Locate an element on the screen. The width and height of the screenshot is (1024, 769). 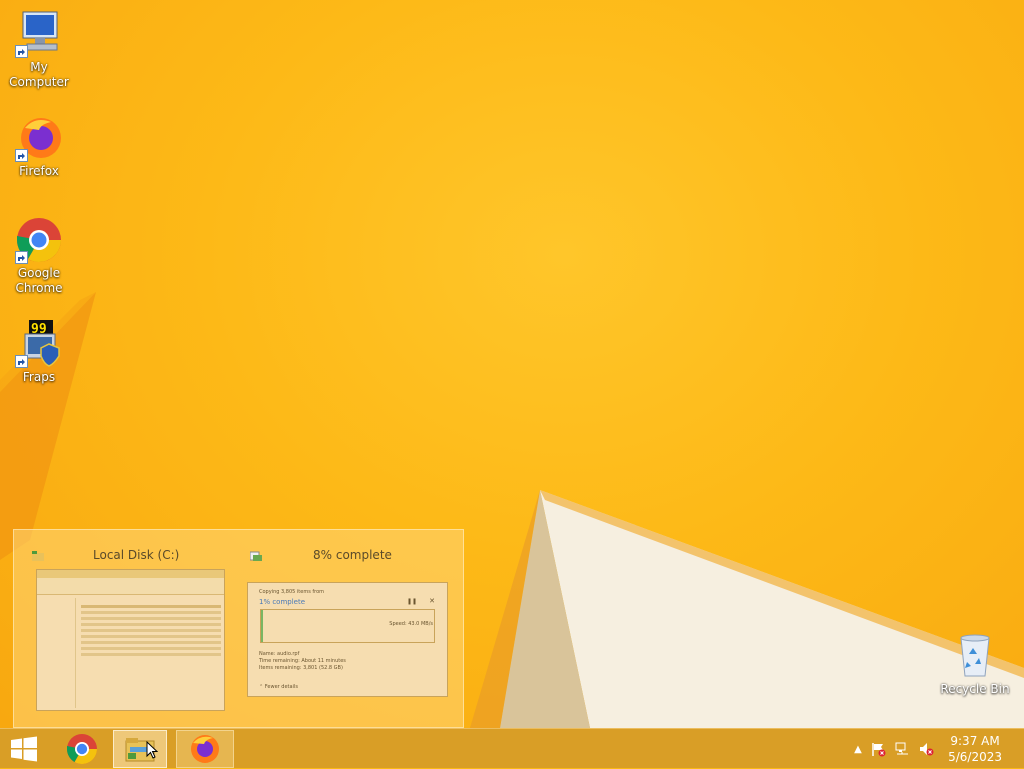
clock: 9:37 AM 5/6/2023 is located at coordinates (975, 749).